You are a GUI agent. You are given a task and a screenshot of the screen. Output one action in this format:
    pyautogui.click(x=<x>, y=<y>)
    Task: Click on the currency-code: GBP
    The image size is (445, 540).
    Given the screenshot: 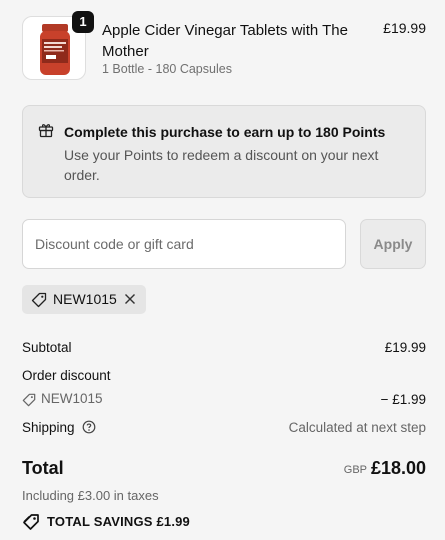 What is the action you would take?
    pyautogui.click(x=355, y=470)
    